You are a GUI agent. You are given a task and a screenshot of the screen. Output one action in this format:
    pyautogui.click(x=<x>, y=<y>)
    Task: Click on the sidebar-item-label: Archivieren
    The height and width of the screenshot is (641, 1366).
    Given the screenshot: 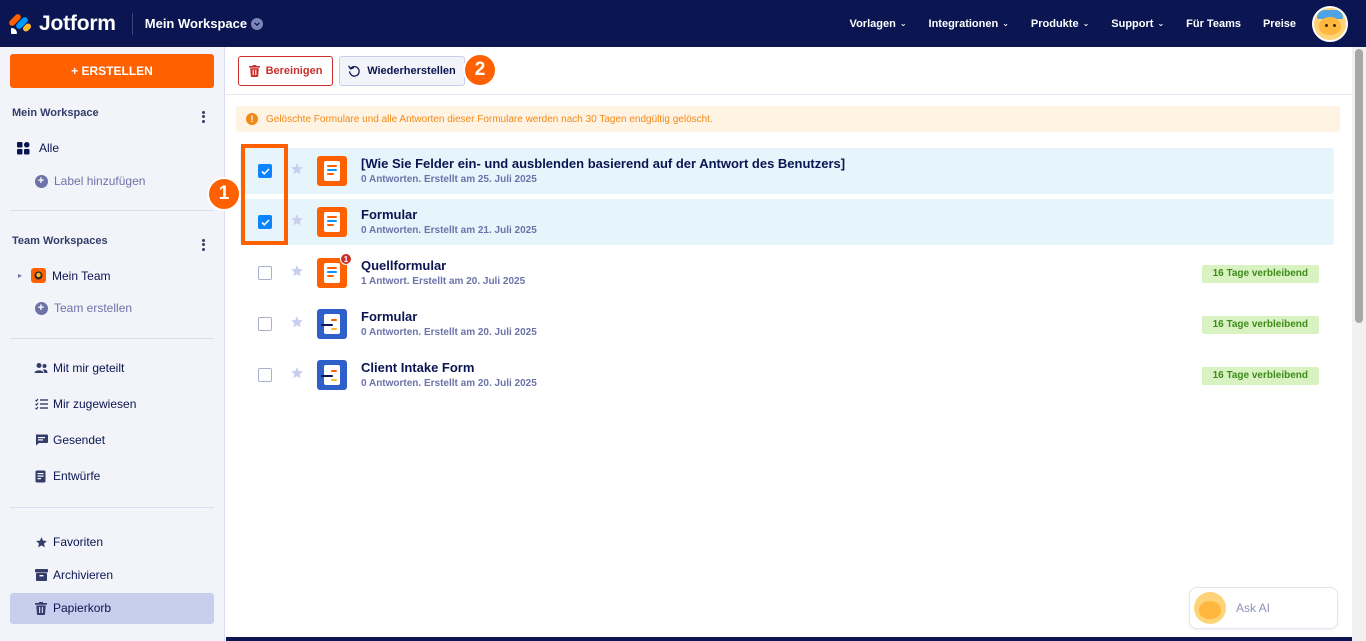 What is the action you would take?
    pyautogui.click(x=83, y=575)
    